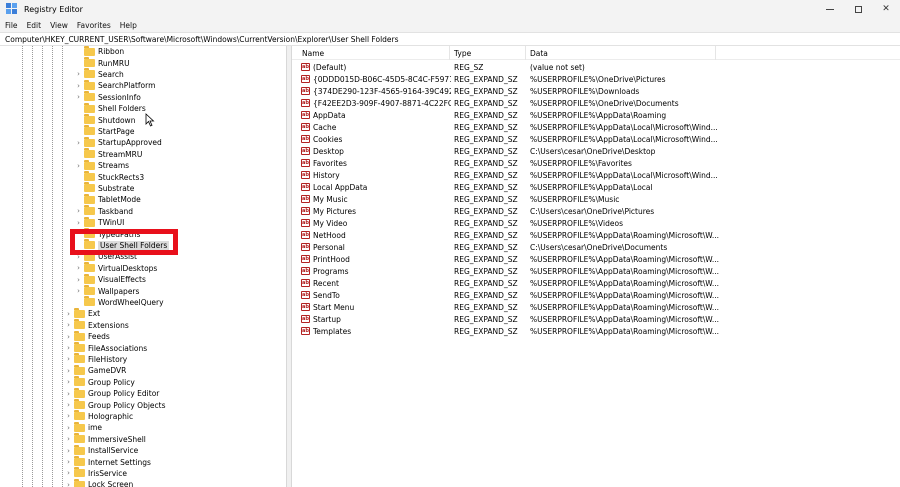 The width and height of the screenshot is (900, 487). I want to click on tree-item: › Feeds, so click(87, 336).